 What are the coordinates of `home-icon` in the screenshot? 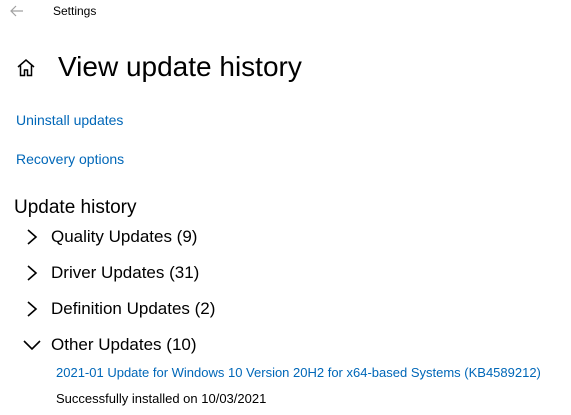 It's located at (26, 68).